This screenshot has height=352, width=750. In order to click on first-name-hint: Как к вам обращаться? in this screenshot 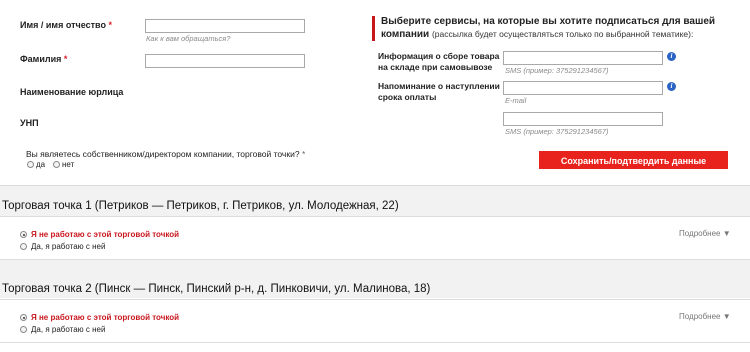, I will do `click(188, 38)`.